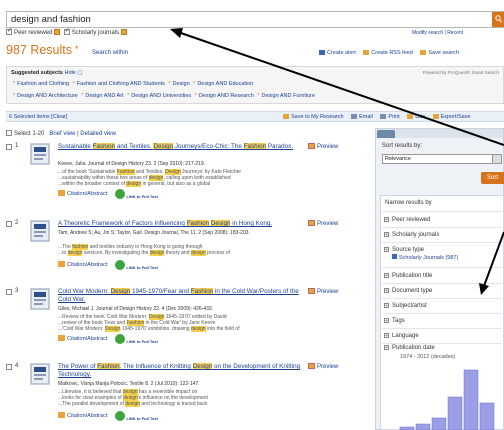  What do you see at coordinates (104, 96) in the screenshot?
I see `subject-link: Design AND Art` at bounding box center [104, 96].